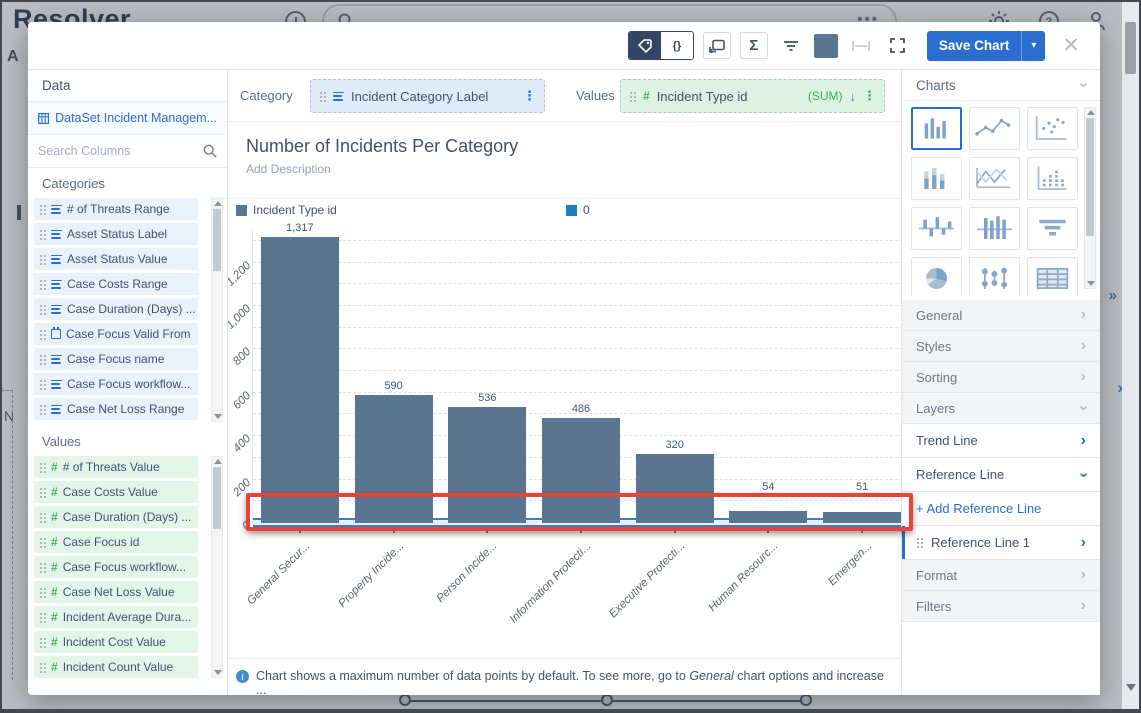 This screenshot has height=713, width=1141. Describe the element at coordinates (1001, 509) in the screenshot. I see `add-reference-line-link: + Add Reference Line` at that location.